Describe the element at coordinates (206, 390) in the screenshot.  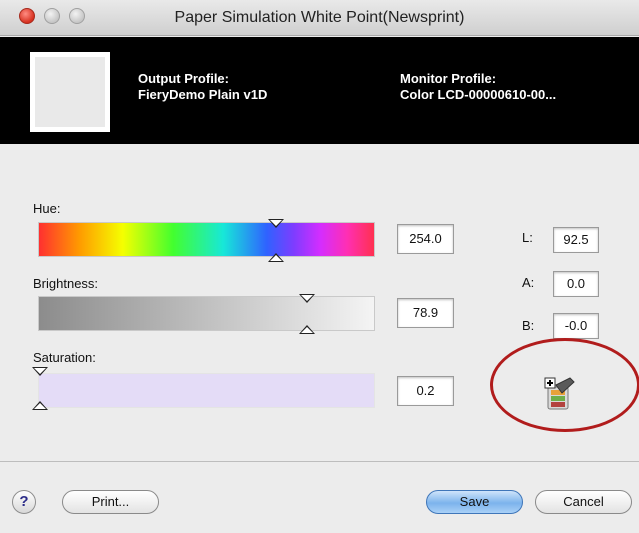
I see `saturation-slider-track` at that location.